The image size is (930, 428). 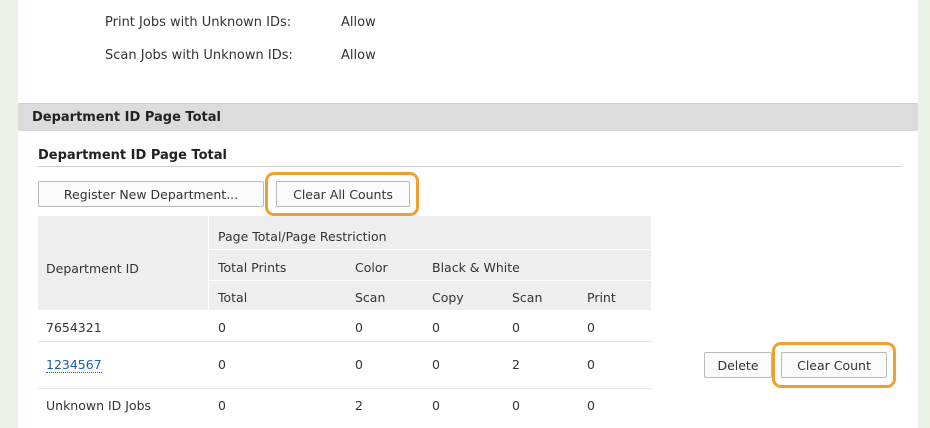 What do you see at coordinates (601, 297) in the screenshot?
I see `subheader-print: Print` at bounding box center [601, 297].